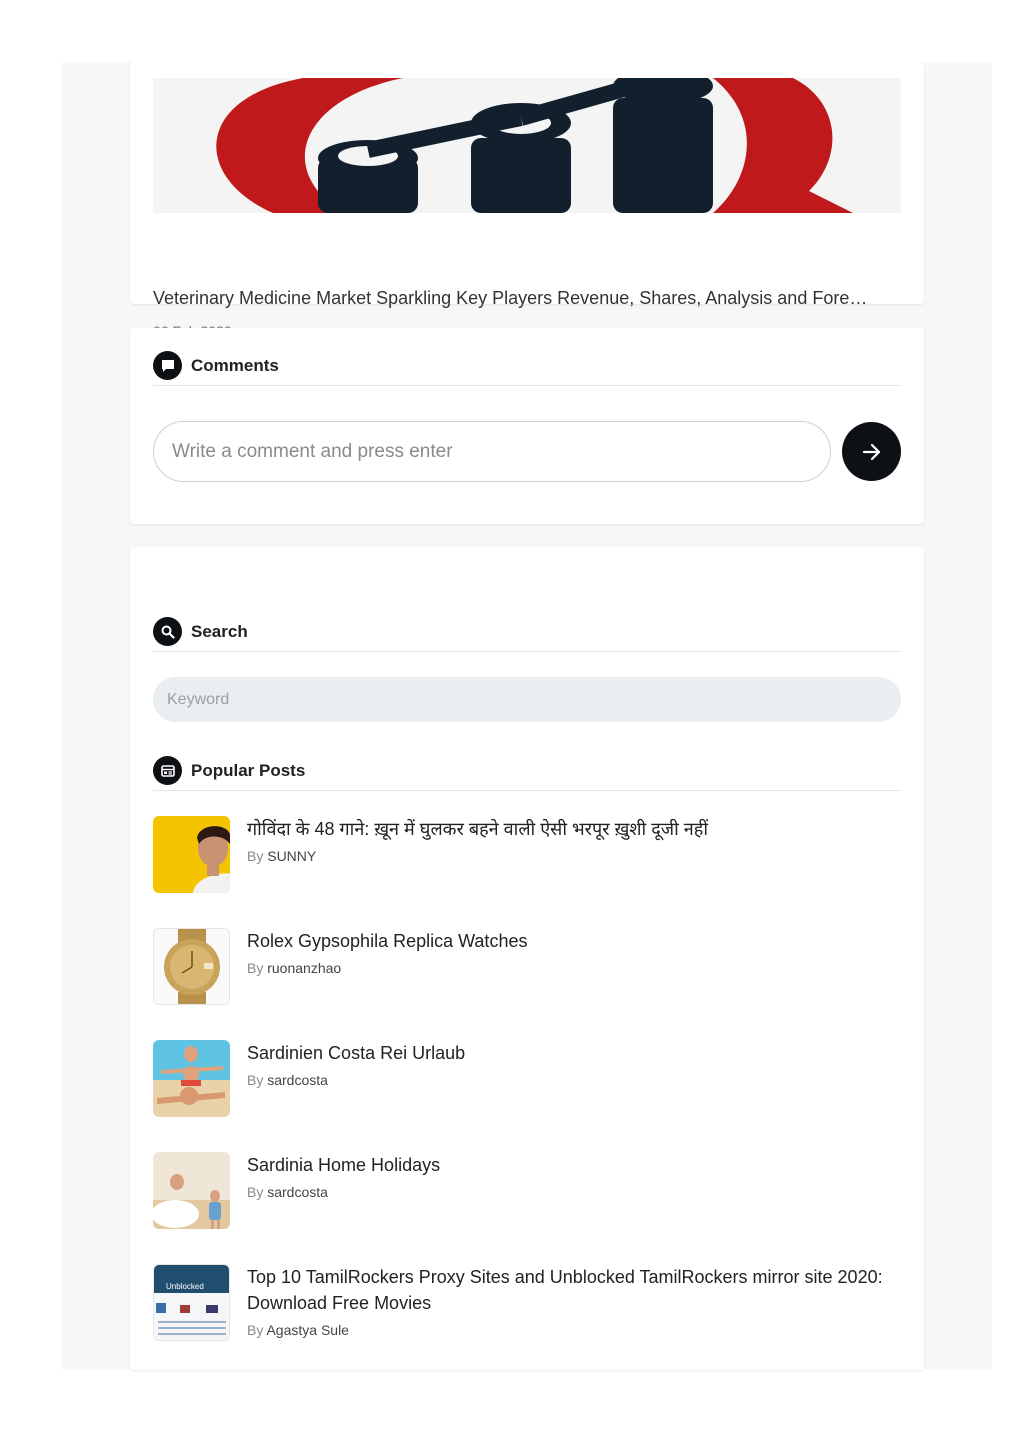  I want to click on comment-bubble-icon, so click(167, 365).